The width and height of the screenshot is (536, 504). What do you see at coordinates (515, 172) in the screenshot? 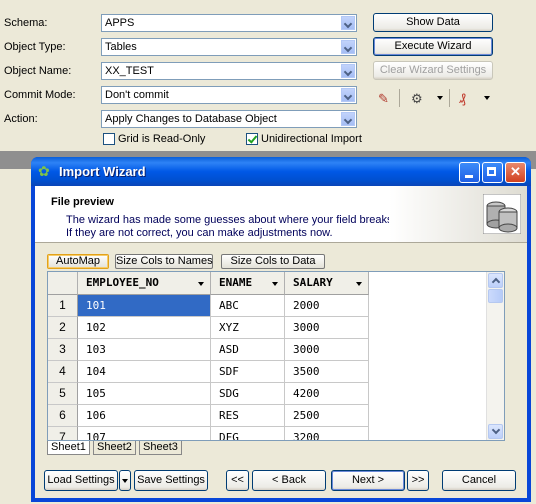
I see `close-icon: ✕` at bounding box center [515, 172].